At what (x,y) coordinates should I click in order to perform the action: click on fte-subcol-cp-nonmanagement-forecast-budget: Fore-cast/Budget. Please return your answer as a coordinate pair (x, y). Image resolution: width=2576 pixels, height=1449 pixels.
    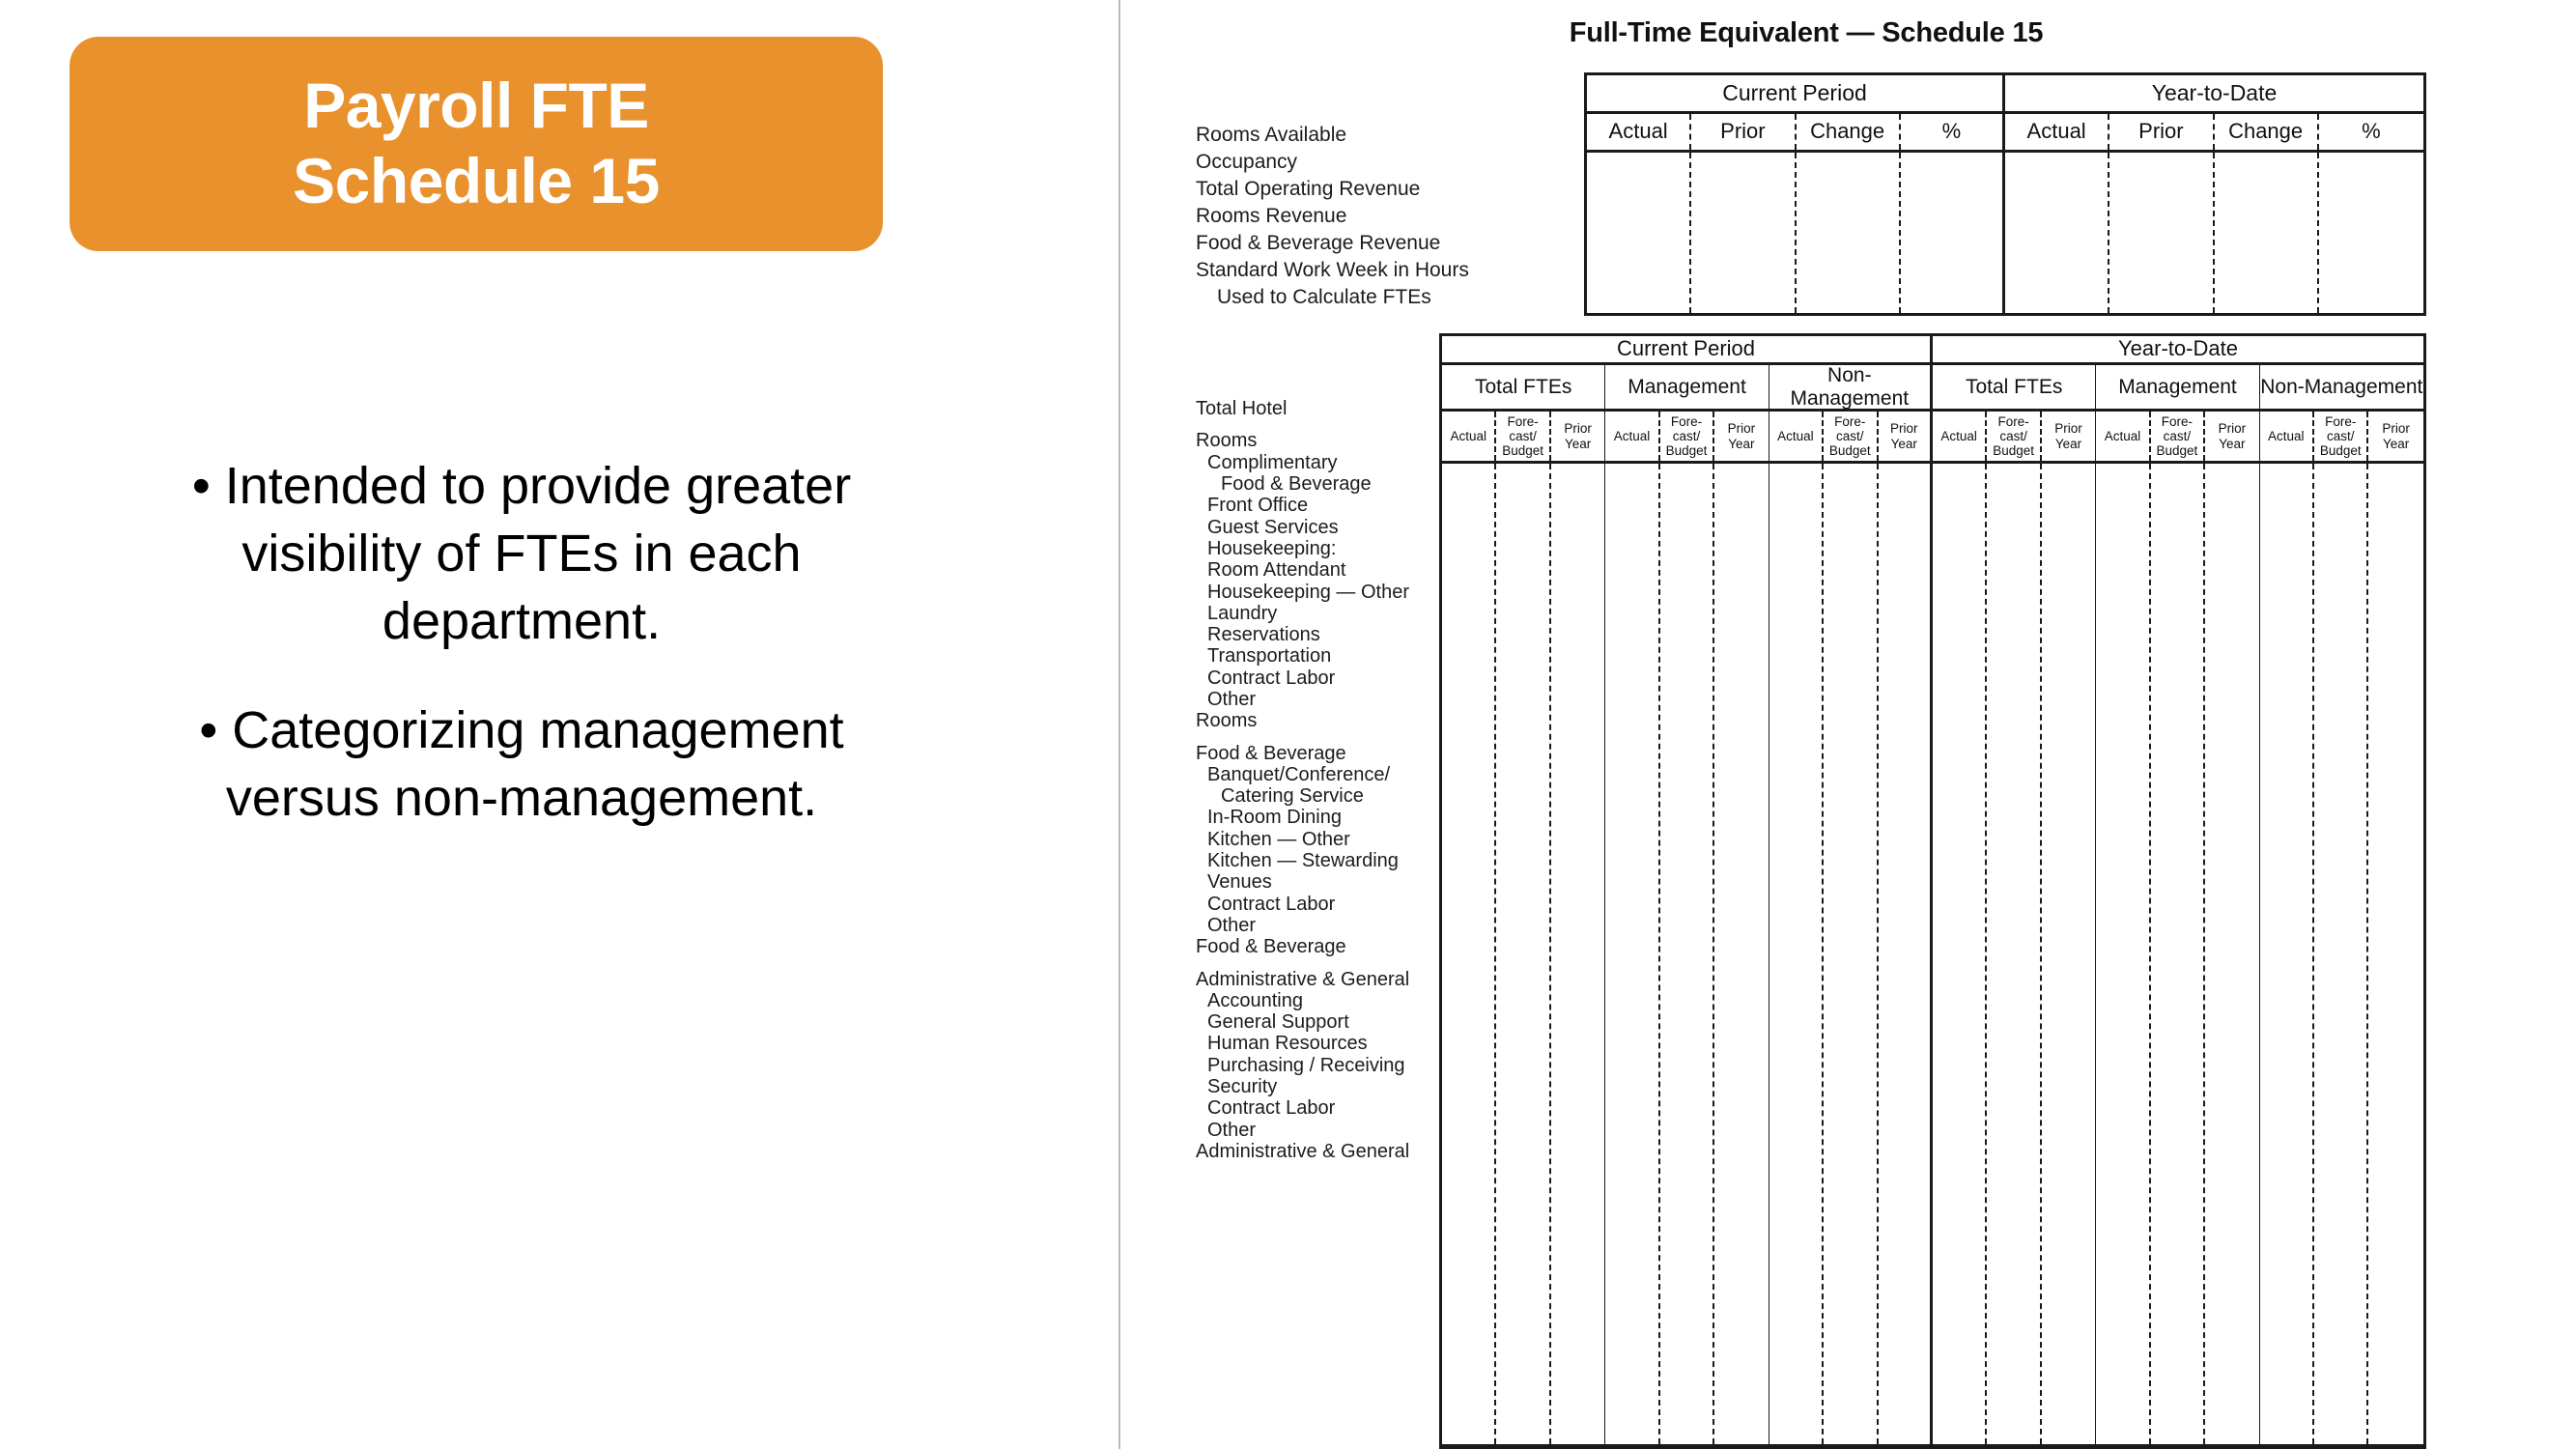
    Looking at the image, I should click on (1851, 436).